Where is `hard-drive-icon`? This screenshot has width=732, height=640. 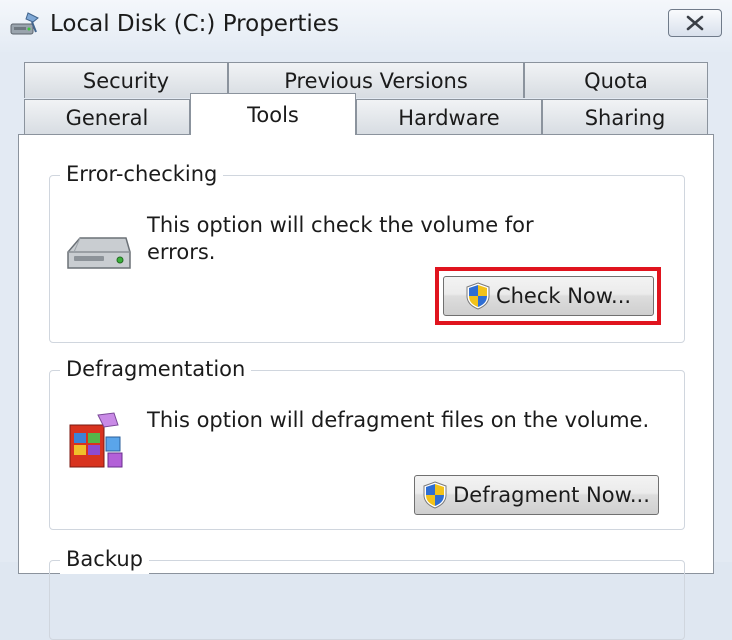 hard-drive-icon is located at coordinates (99, 253).